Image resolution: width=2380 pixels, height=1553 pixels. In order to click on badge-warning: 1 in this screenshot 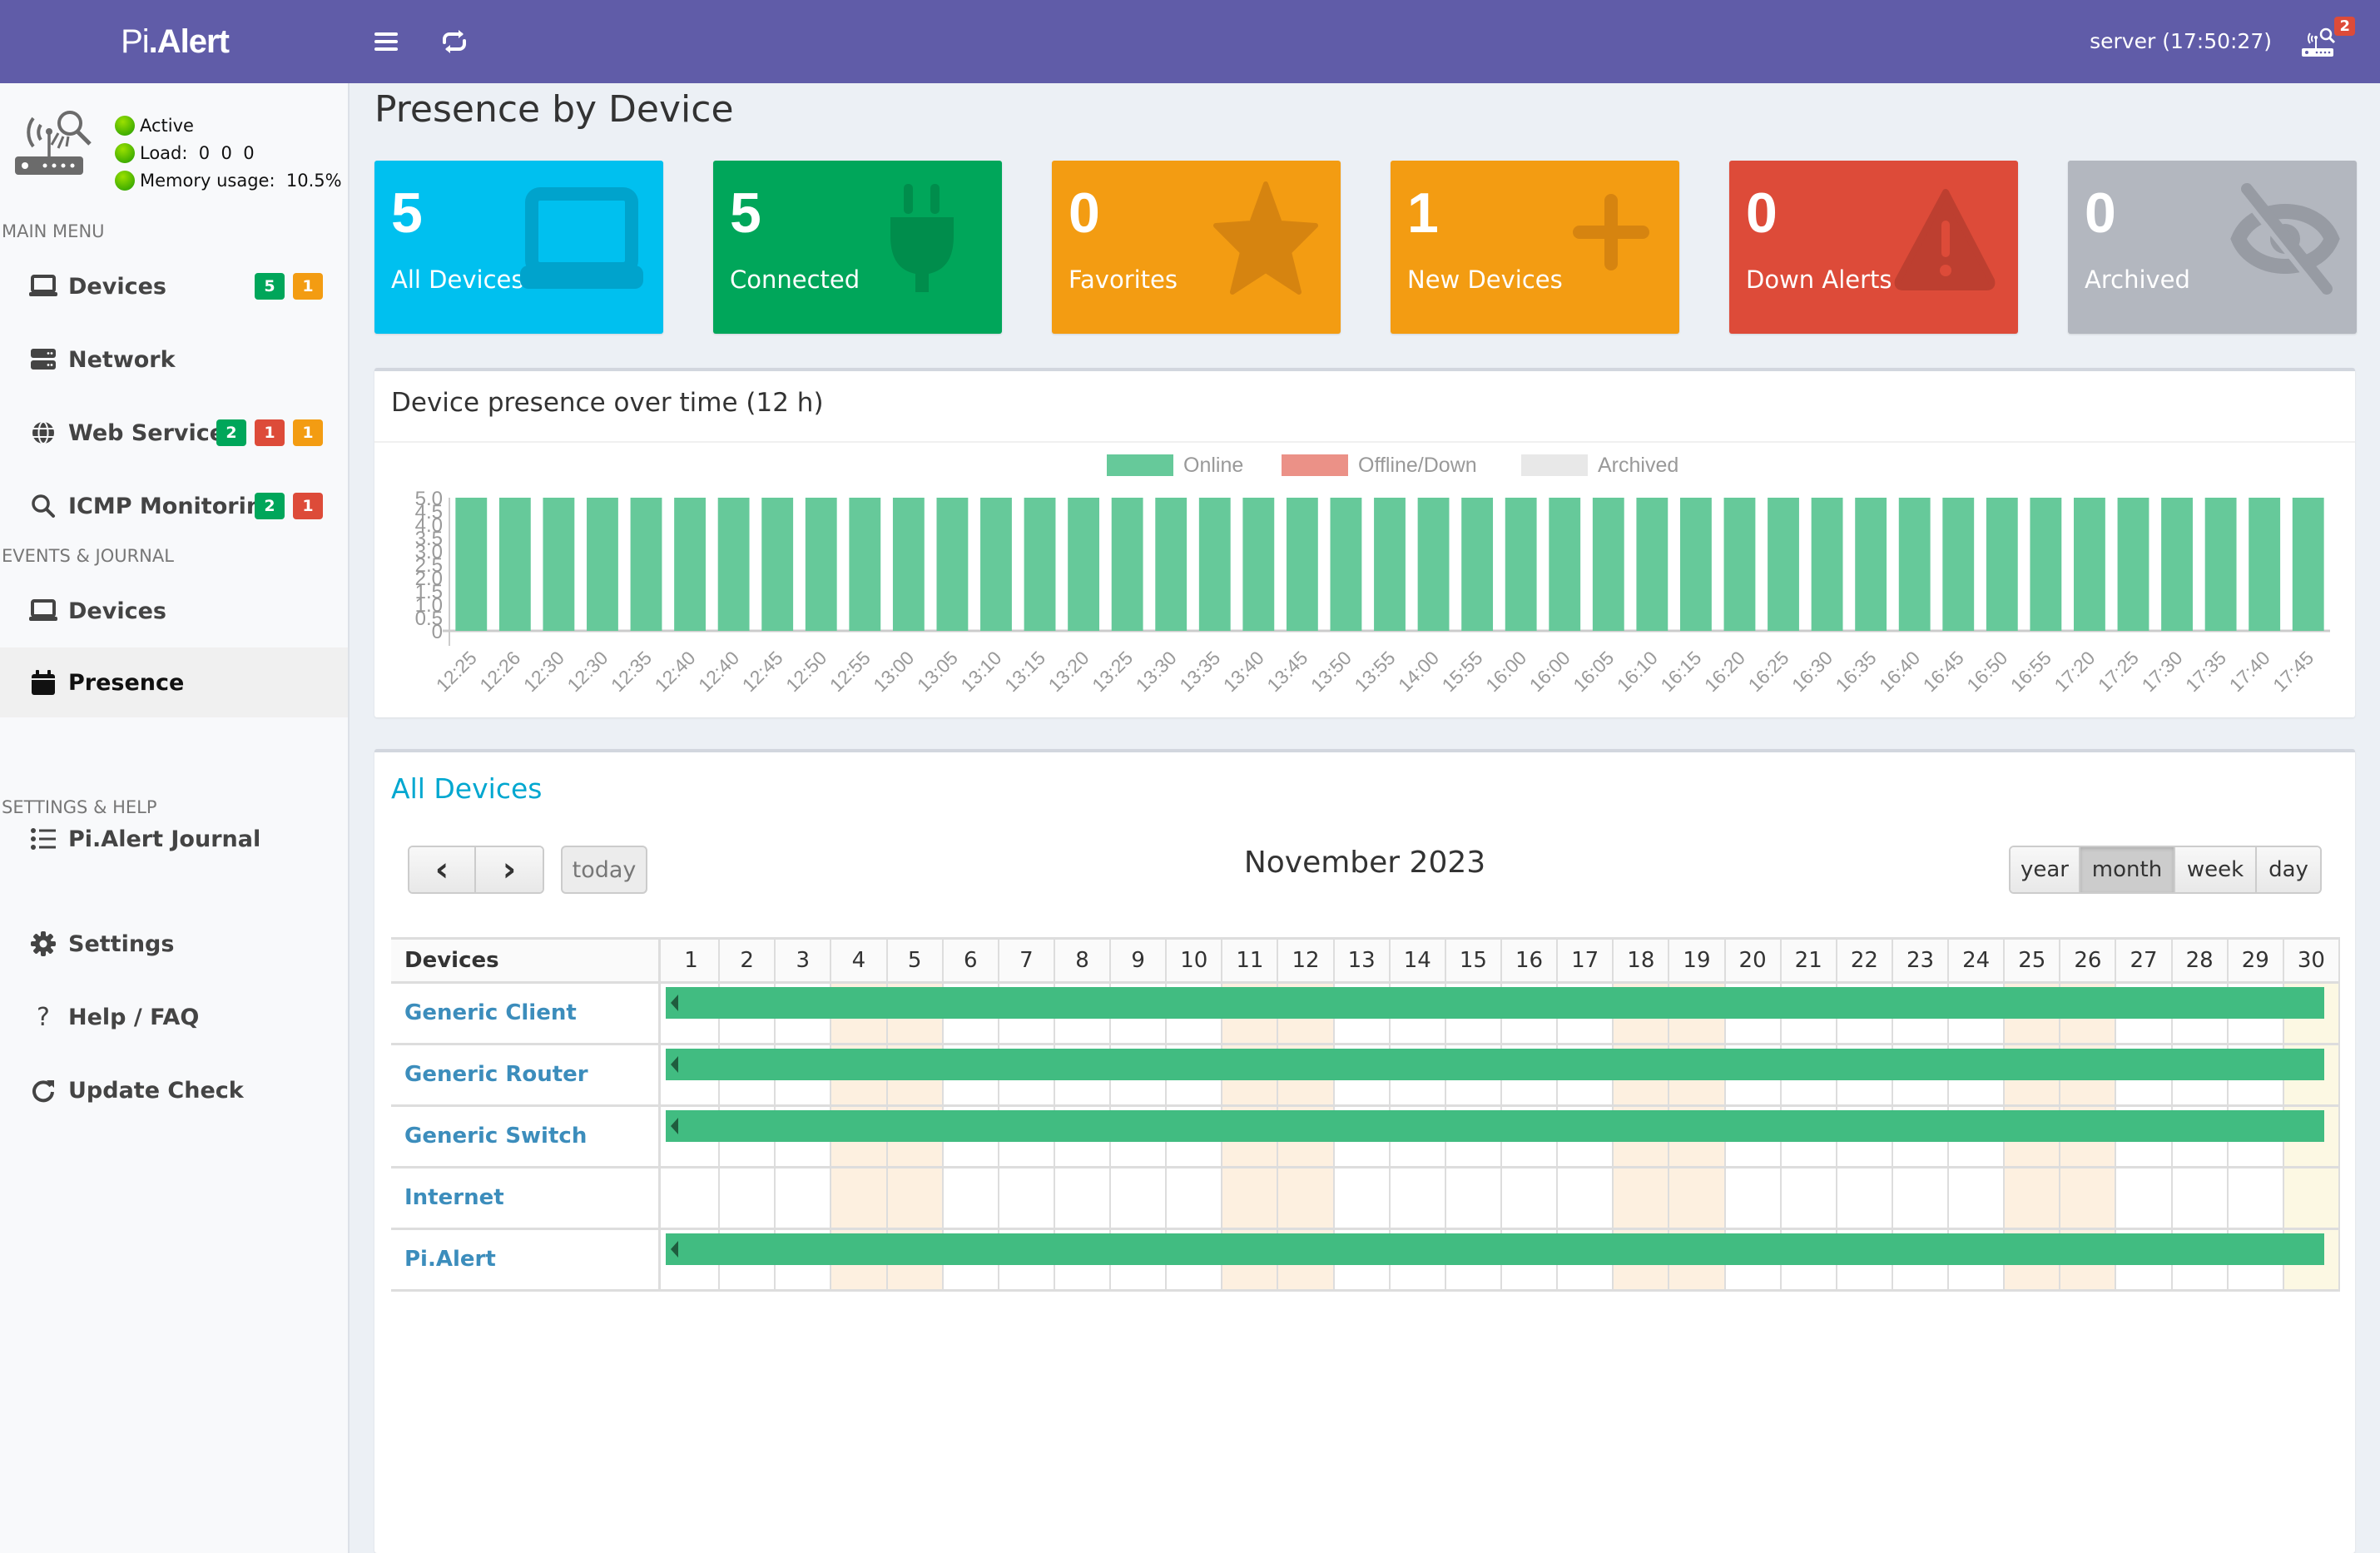, I will do `click(308, 432)`.